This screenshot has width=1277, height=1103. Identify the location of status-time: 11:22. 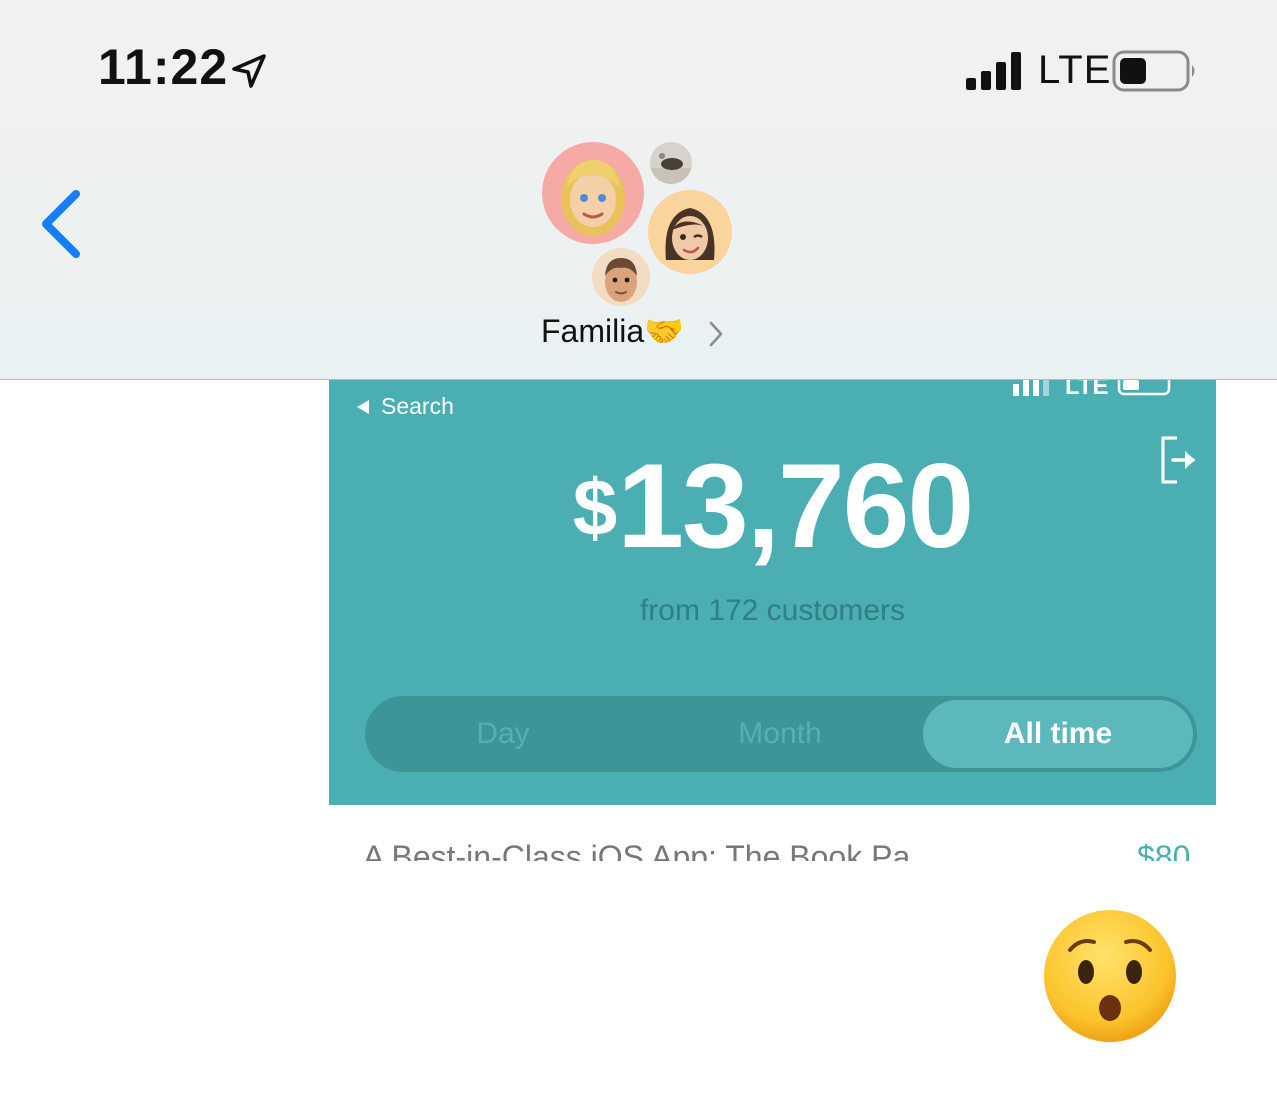
(163, 67).